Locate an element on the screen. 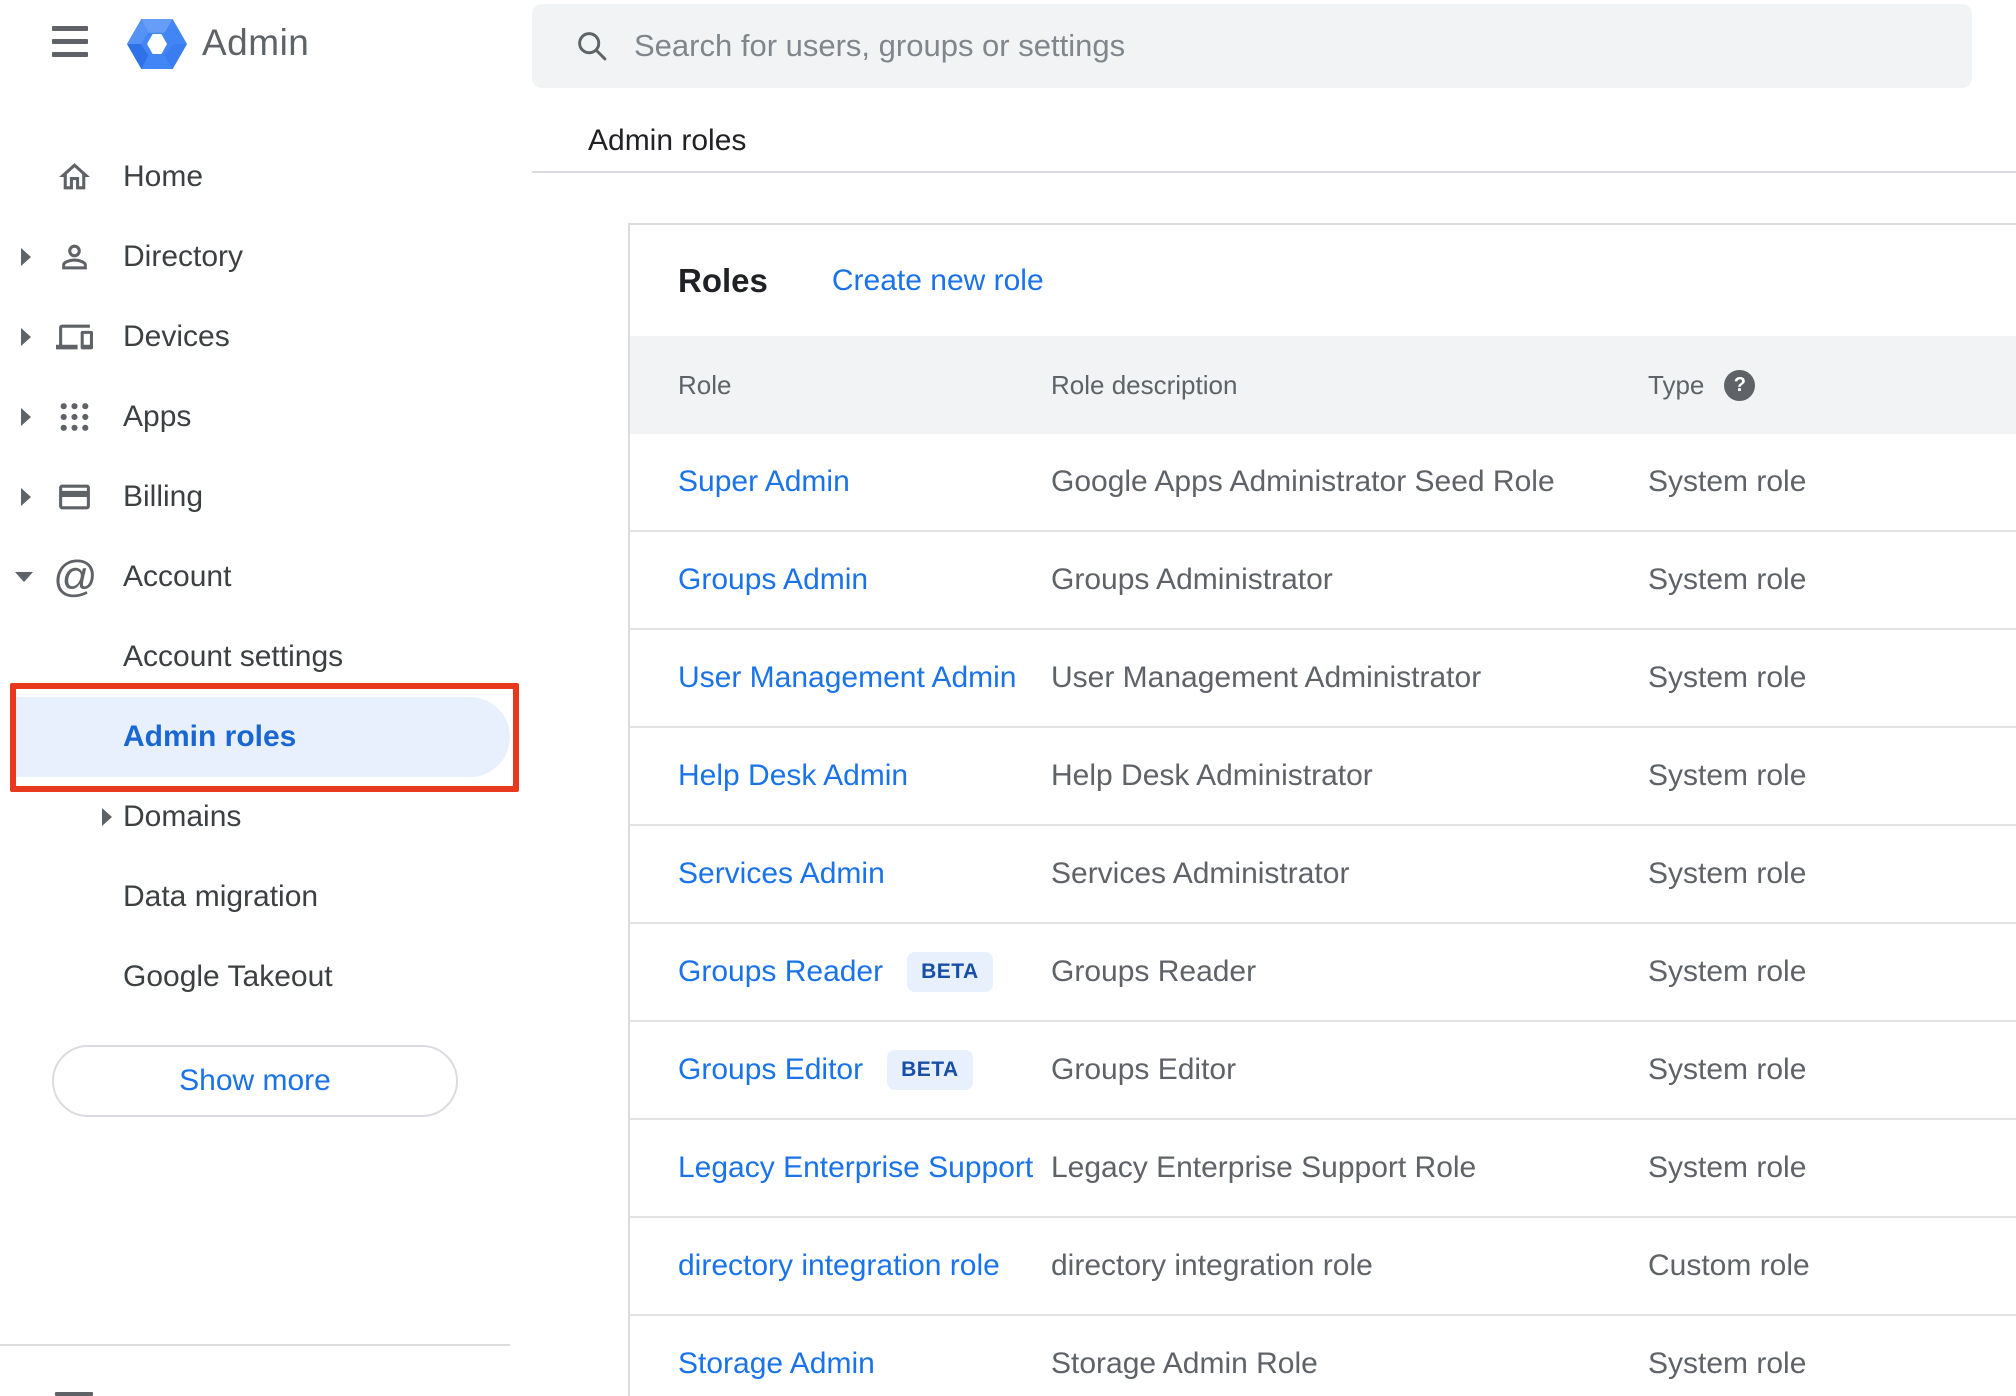 The height and width of the screenshot is (1396, 2016). role-link: Super Admin is located at coordinates (764, 482).